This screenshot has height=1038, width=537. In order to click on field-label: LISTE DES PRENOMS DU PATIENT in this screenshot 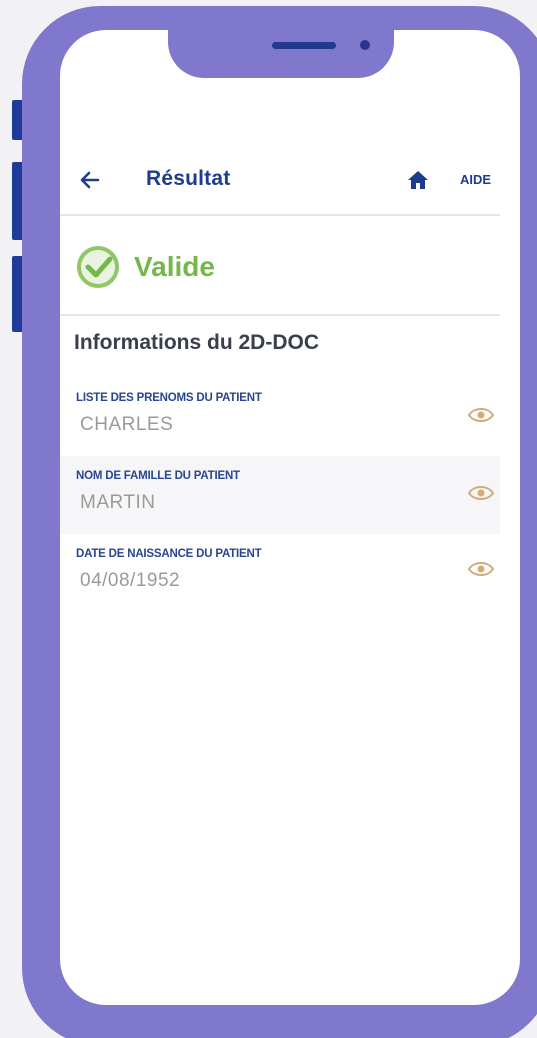, I will do `click(169, 398)`.